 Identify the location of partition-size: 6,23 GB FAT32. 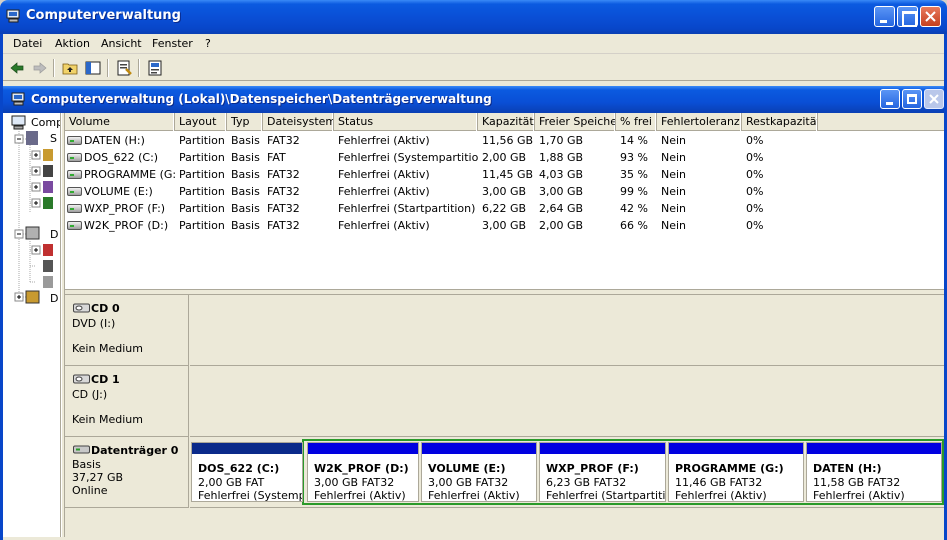
(586, 482).